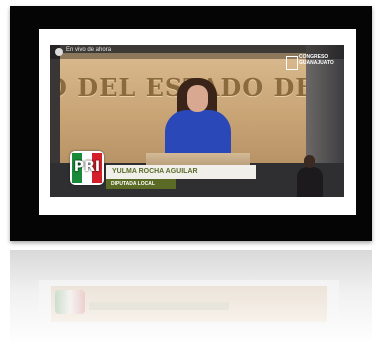 The height and width of the screenshot is (345, 378). I want to click on party-logo: PRI, so click(87, 168).